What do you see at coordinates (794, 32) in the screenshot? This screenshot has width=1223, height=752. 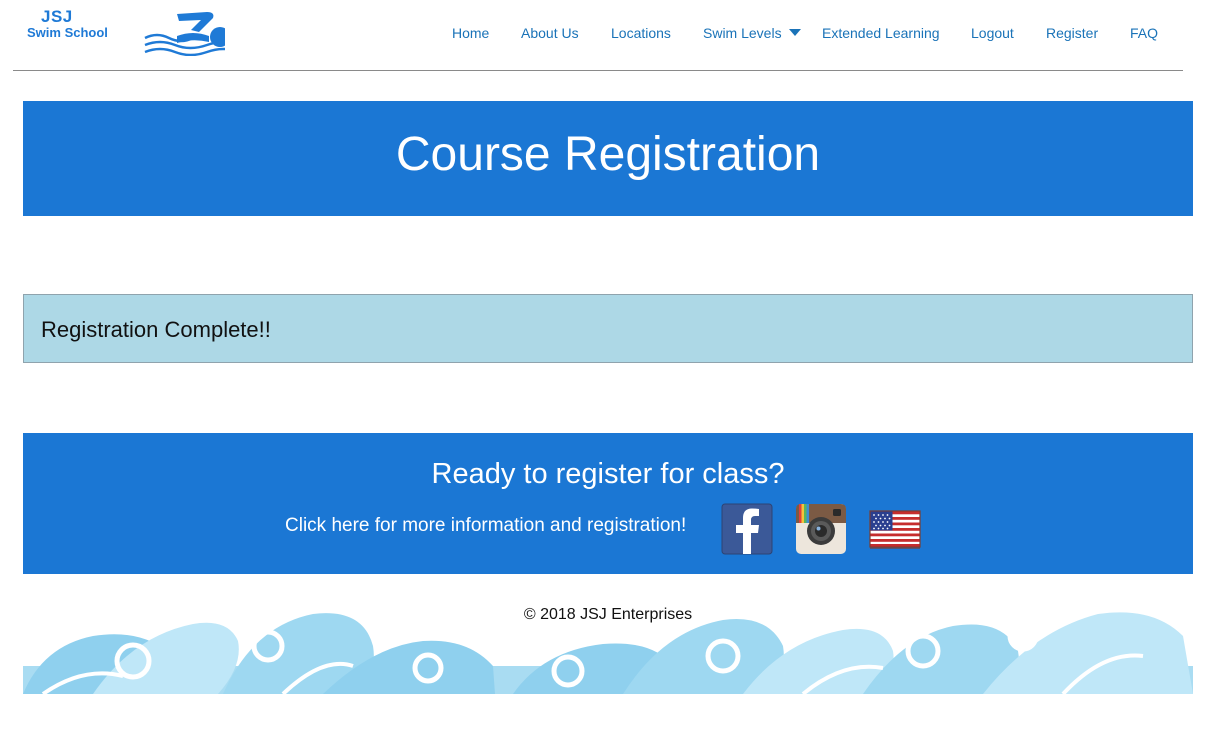 I see `caret-down-icon` at bounding box center [794, 32].